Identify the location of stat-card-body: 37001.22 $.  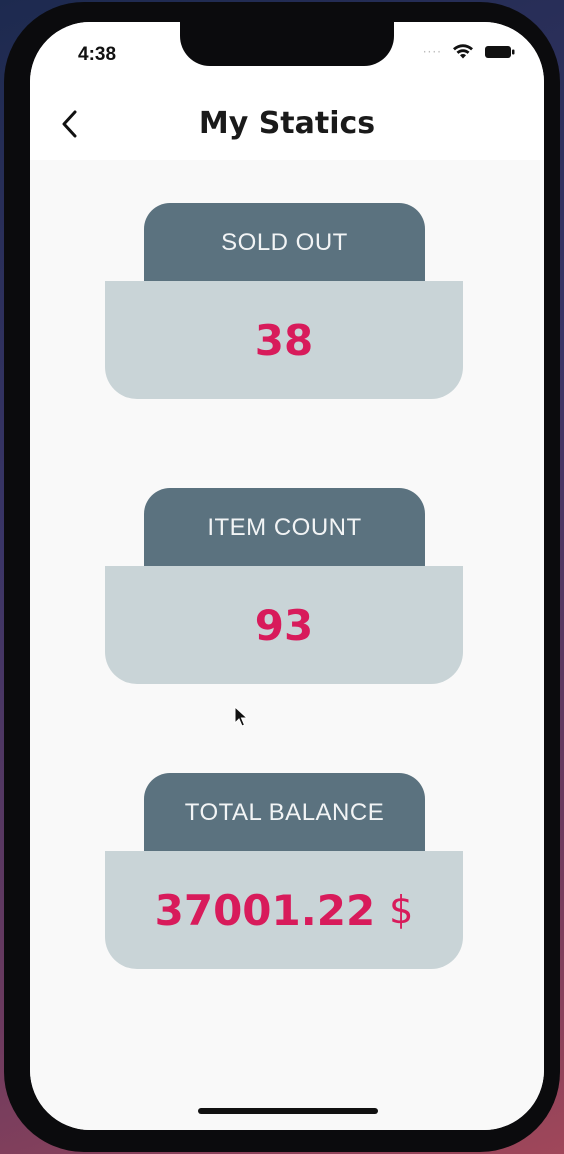
(284, 910).